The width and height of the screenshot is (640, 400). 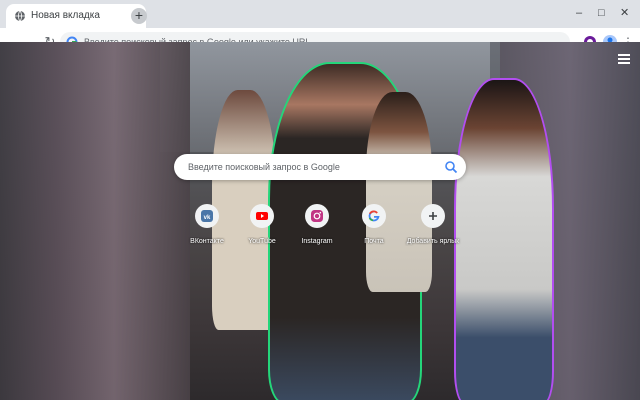 What do you see at coordinates (320, 14) in the screenshot?
I see `tab-strip: Новая вкладка × + – □ ✕` at bounding box center [320, 14].